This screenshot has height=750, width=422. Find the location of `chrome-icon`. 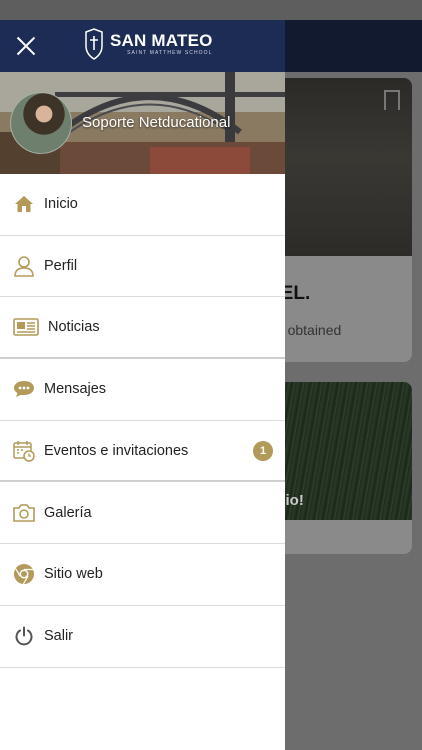

chrome-icon is located at coordinates (24, 574).